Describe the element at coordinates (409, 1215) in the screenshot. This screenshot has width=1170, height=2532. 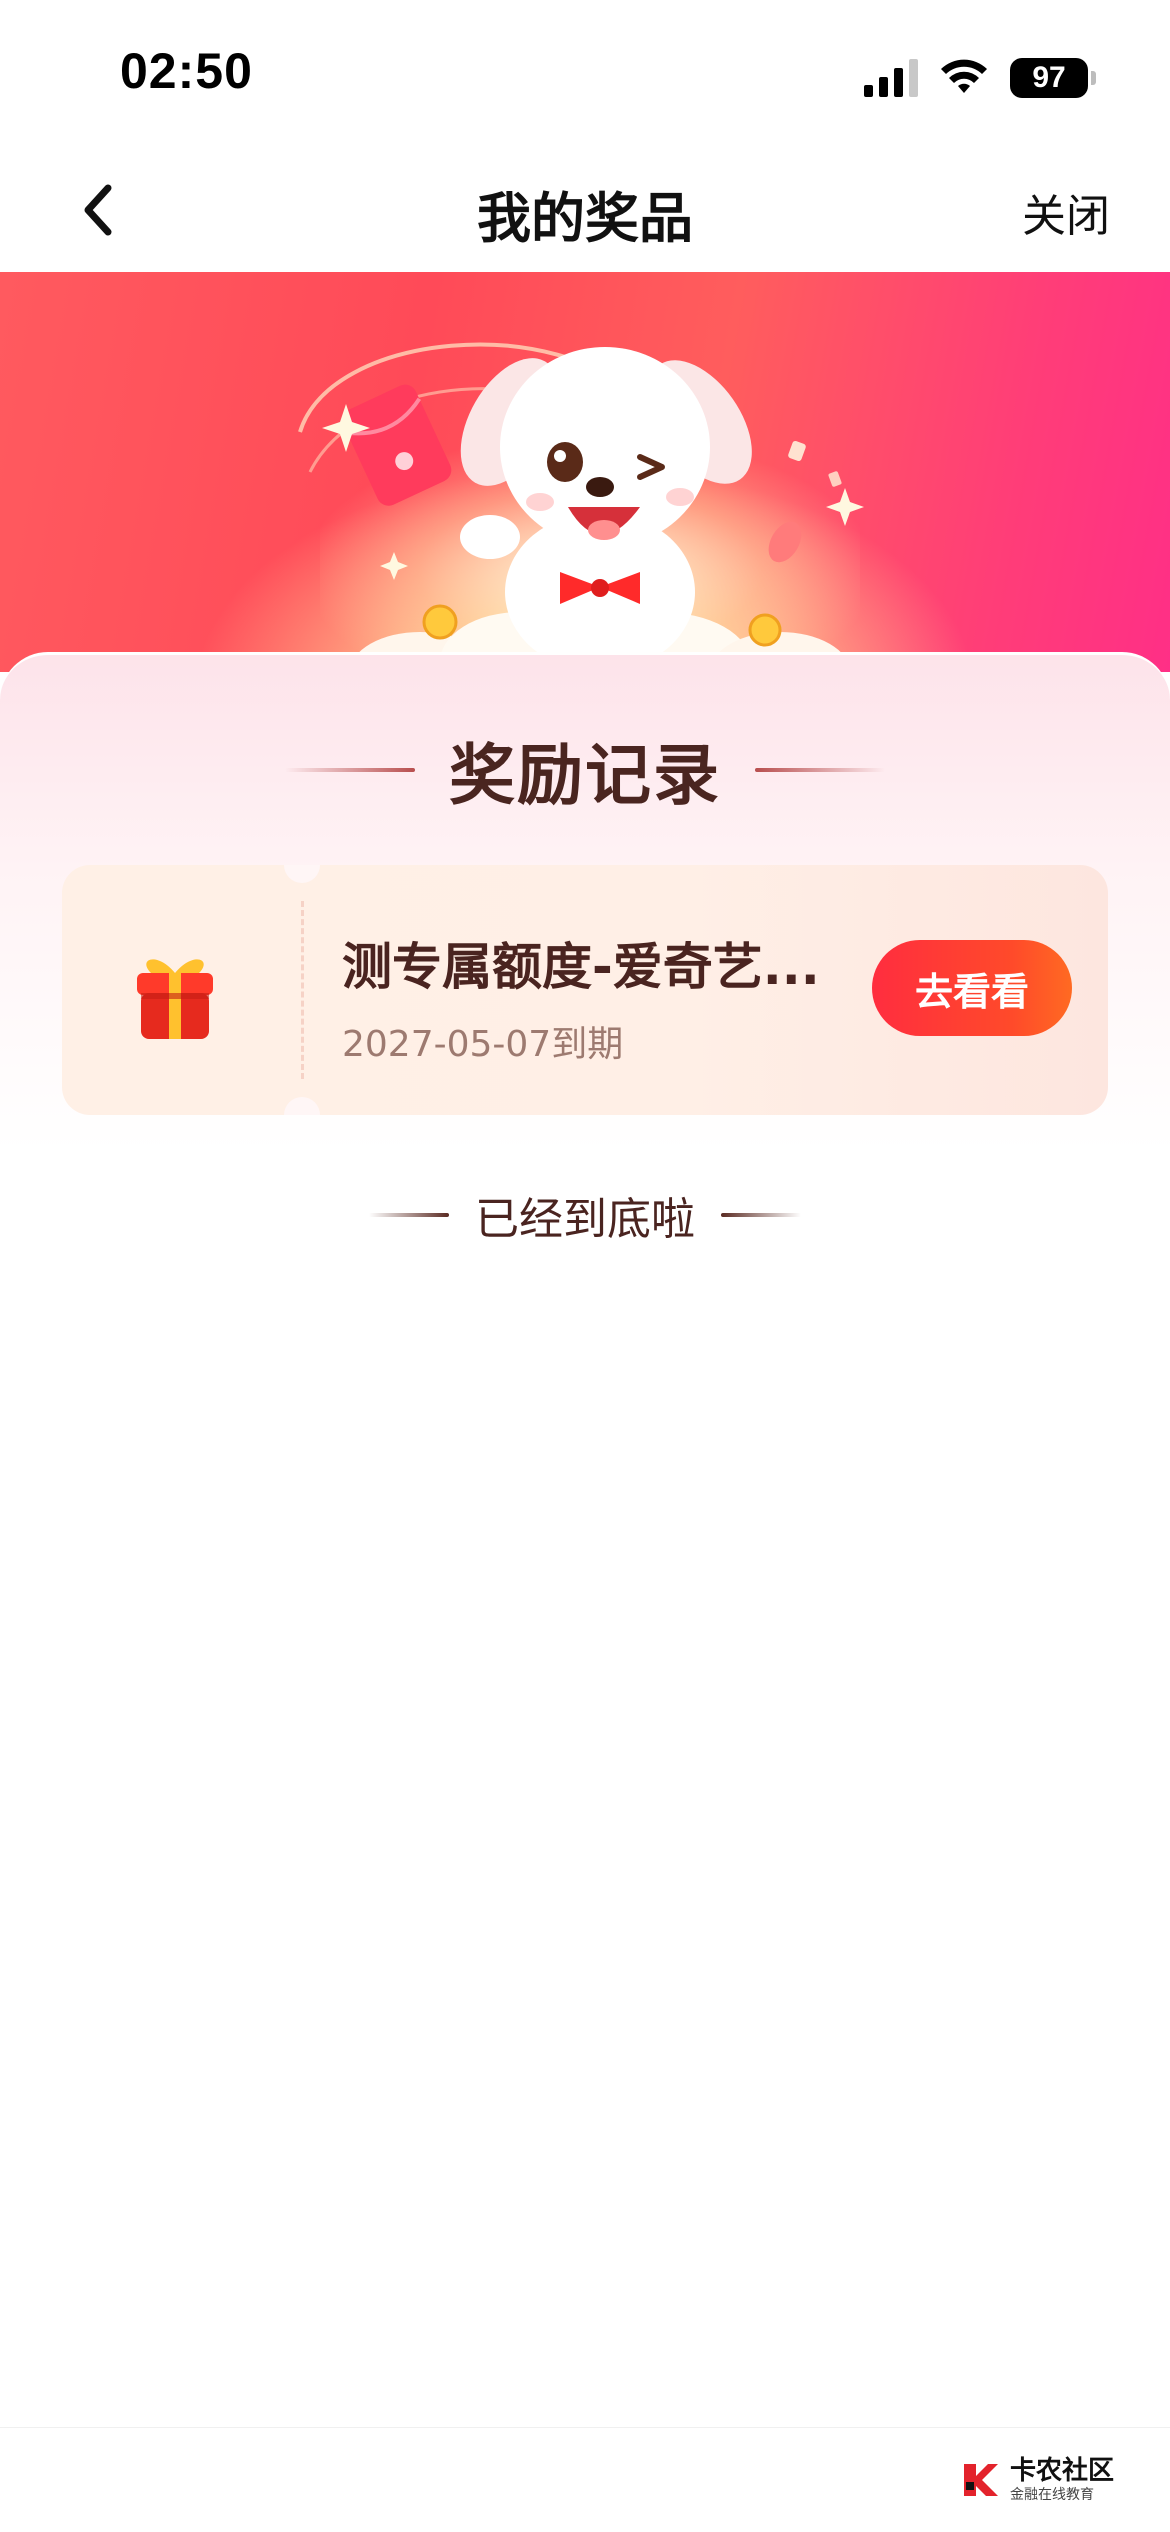
I see `end-decoration-left` at that location.